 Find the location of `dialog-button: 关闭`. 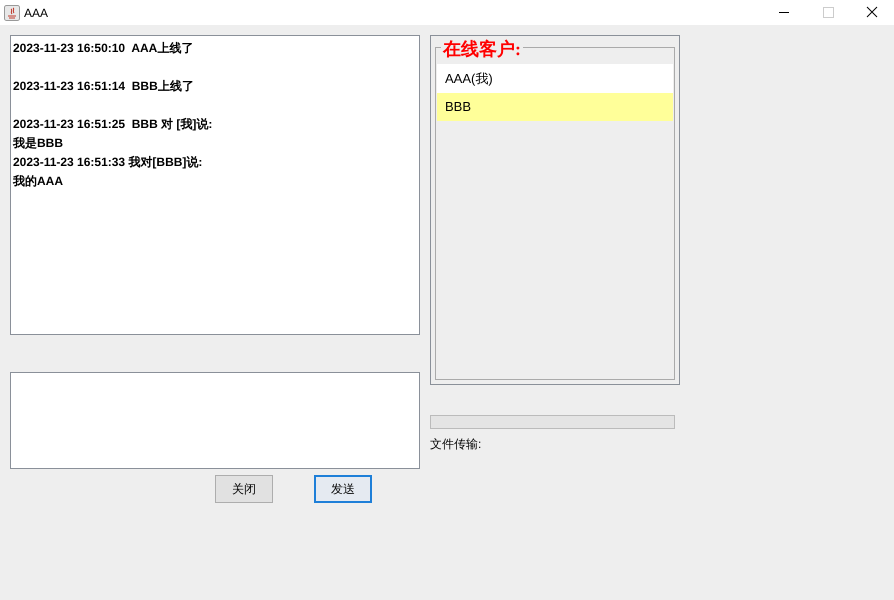

dialog-button: 关闭 is located at coordinates (244, 489).